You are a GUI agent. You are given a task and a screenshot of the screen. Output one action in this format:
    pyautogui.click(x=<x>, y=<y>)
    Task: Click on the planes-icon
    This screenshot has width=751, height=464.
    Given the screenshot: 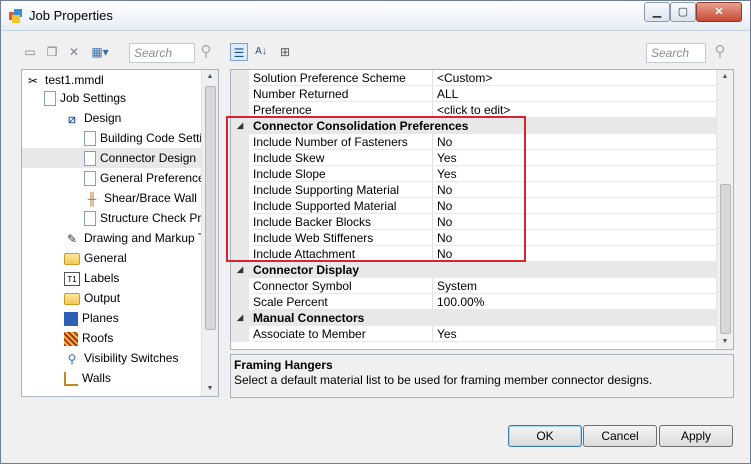 What is the action you would take?
    pyautogui.click(x=71, y=318)
    